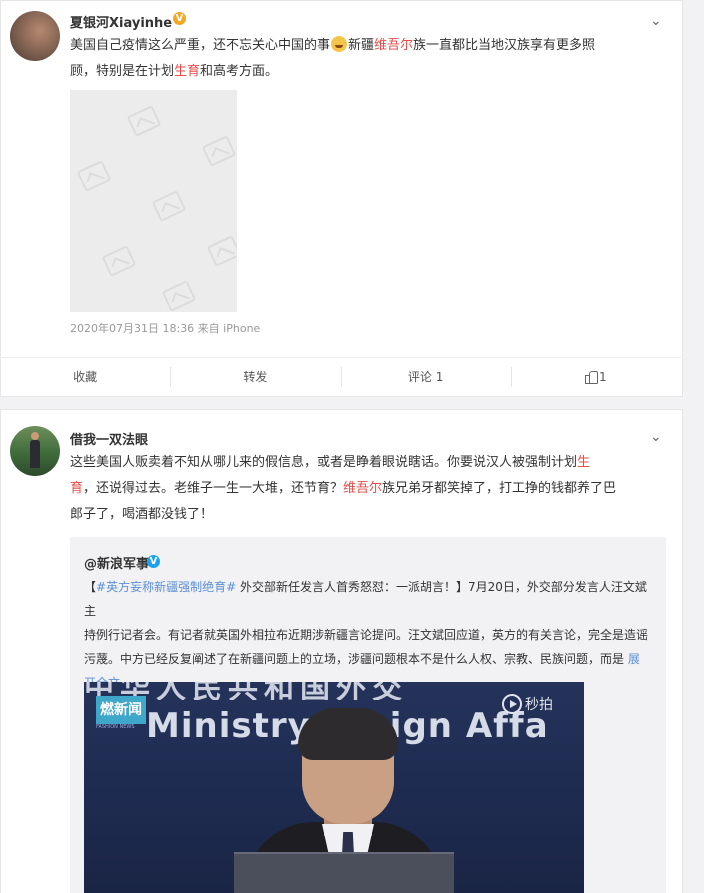 The width and height of the screenshot is (704, 893). Describe the element at coordinates (339, 44) in the screenshot. I see `laugh-emoji-icon` at that location.